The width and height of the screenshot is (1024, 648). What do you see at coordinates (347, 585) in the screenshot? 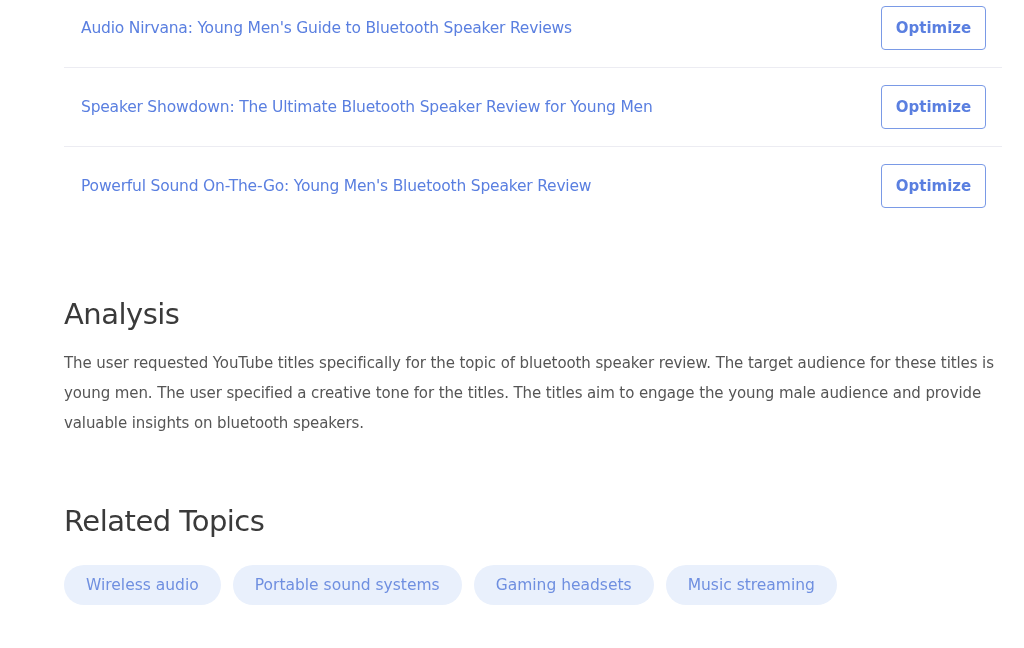
I see `topic-chip: Portable sound systems` at bounding box center [347, 585].